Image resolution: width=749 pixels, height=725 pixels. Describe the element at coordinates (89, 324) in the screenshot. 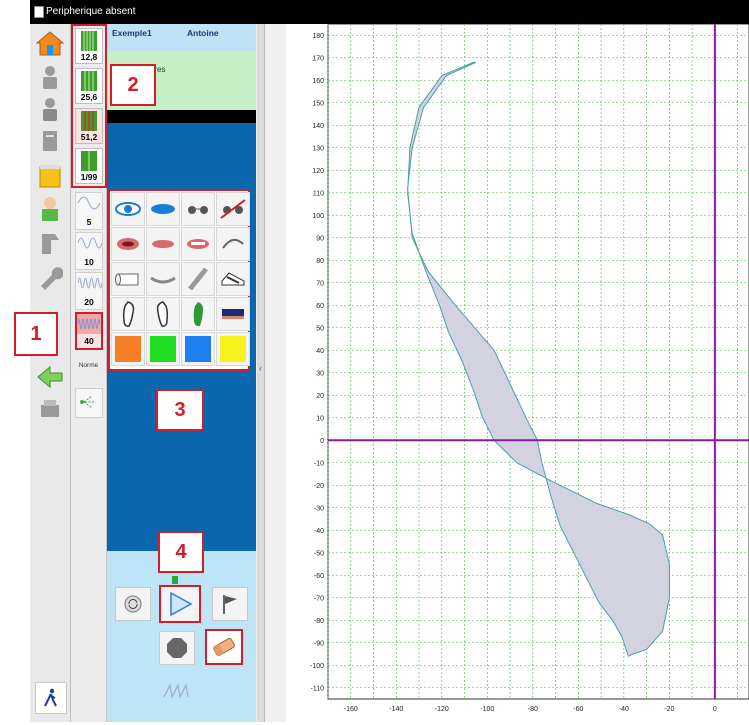

I see `wave-selected-icon` at that location.